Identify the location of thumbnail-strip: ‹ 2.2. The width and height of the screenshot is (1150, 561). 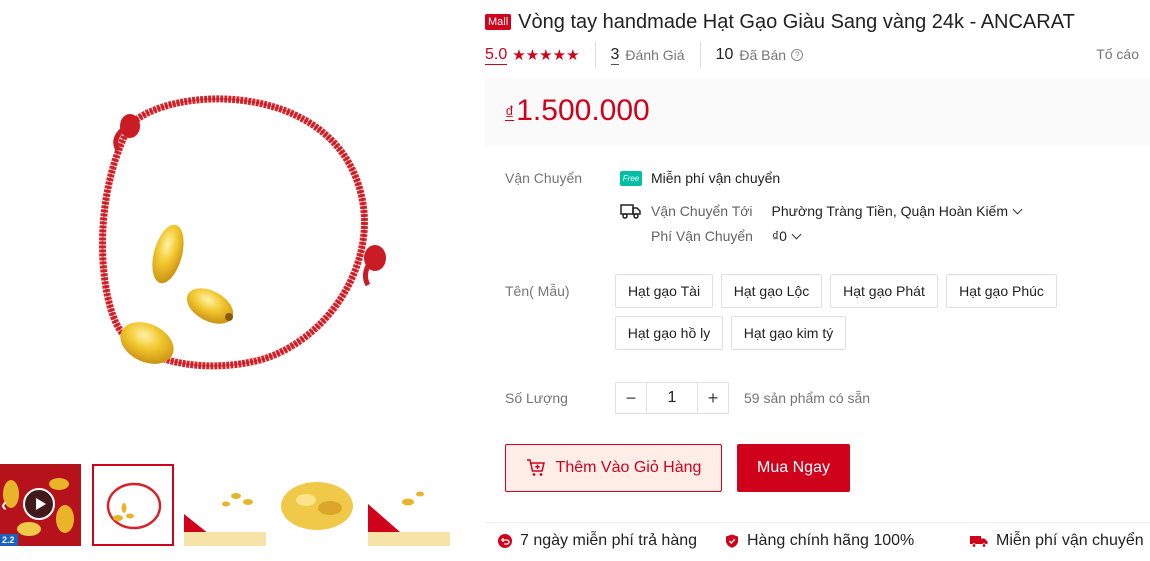
(240, 505).